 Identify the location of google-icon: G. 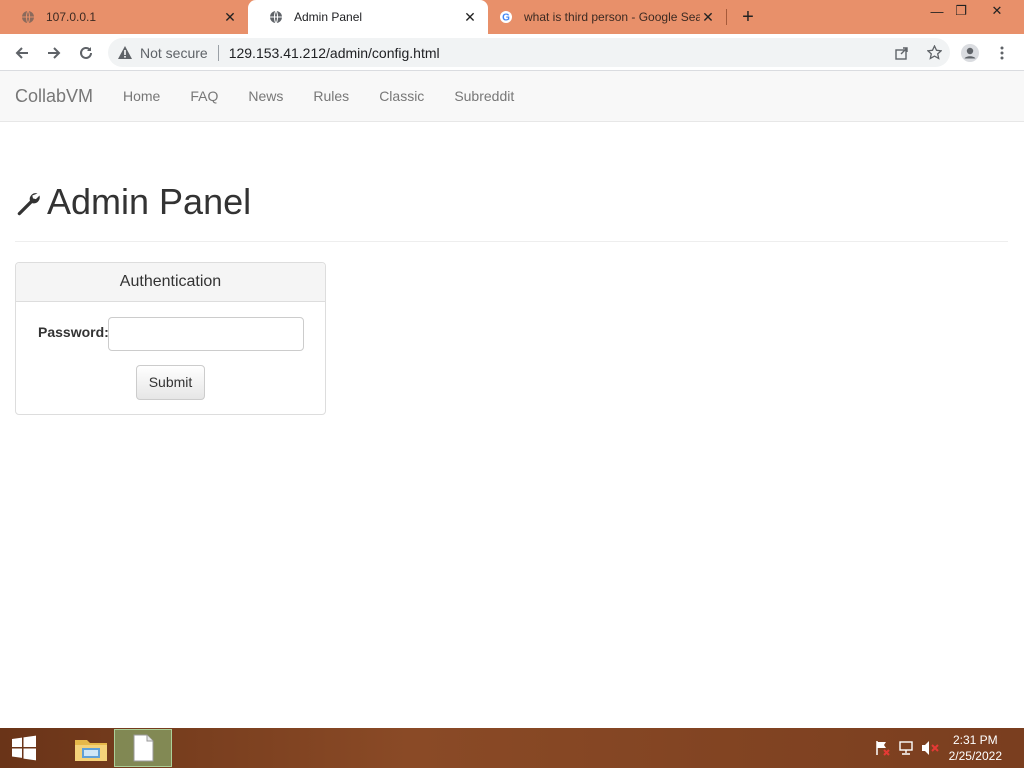
(506, 17).